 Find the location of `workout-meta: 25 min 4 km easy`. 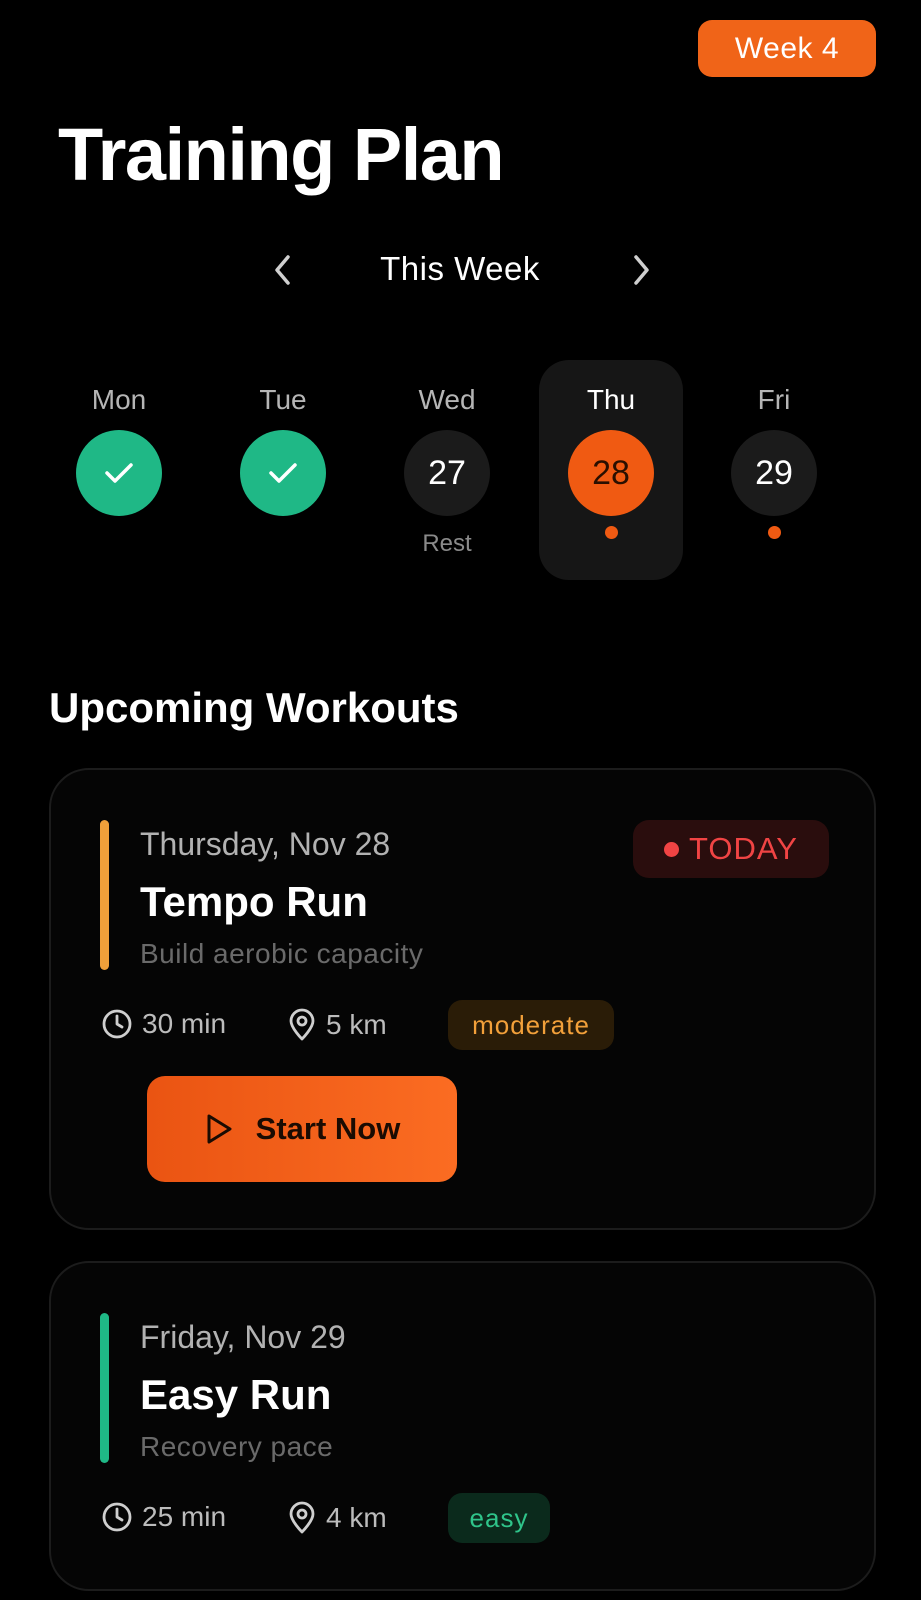

workout-meta: 25 min 4 km easy is located at coordinates (471, 1518).